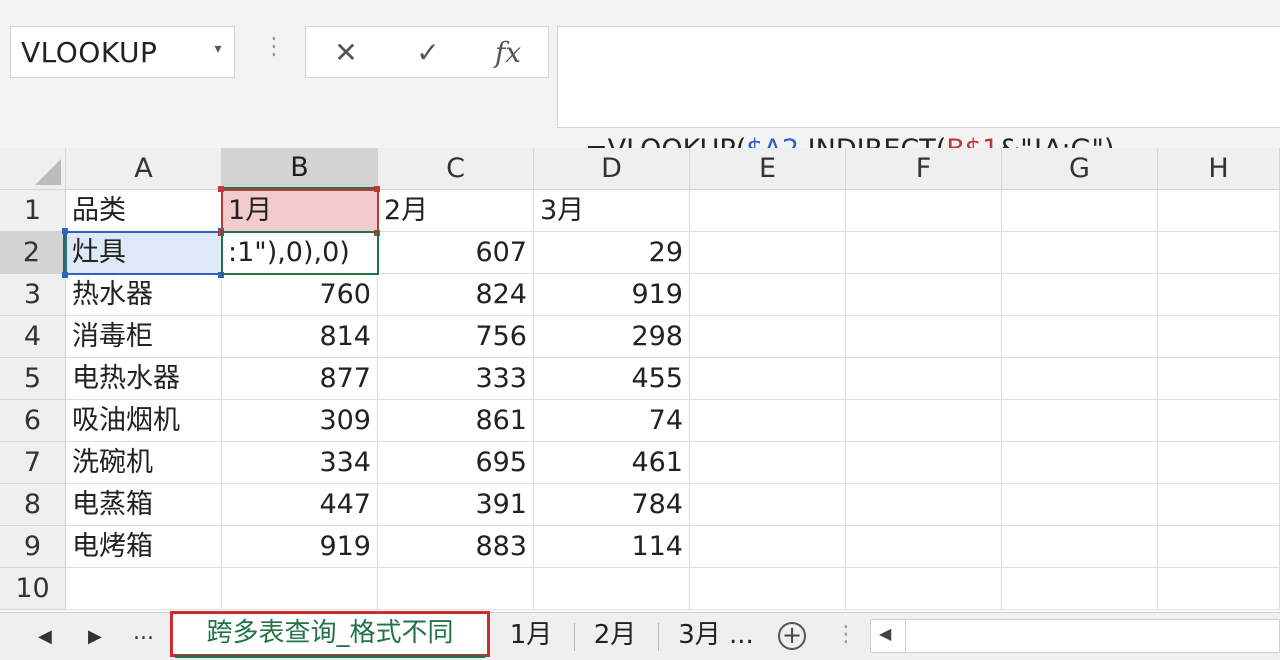 Image resolution: width=1280 pixels, height=660 pixels. Describe the element at coordinates (924, 211) in the screenshot. I see `cell-f1` at that location.